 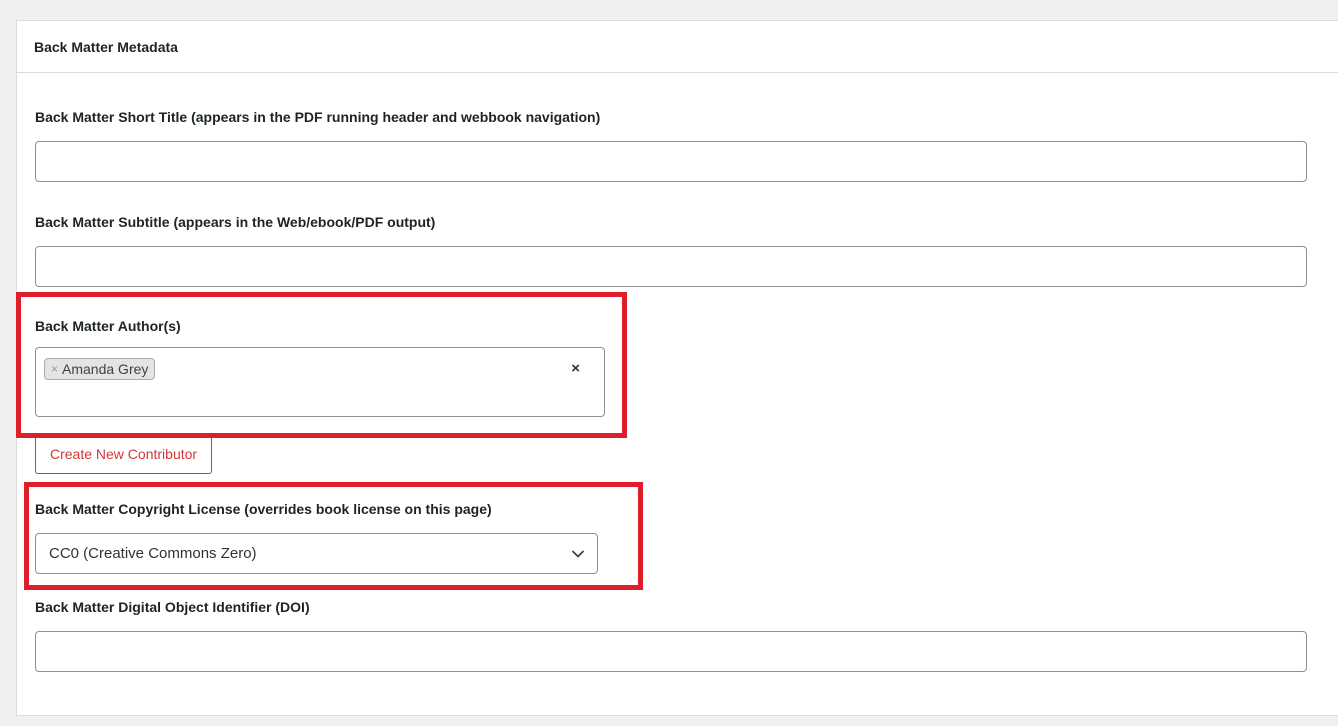 I want to click on license-select: CC0 (Creative Commons Zero), so click(x=316, y=553).